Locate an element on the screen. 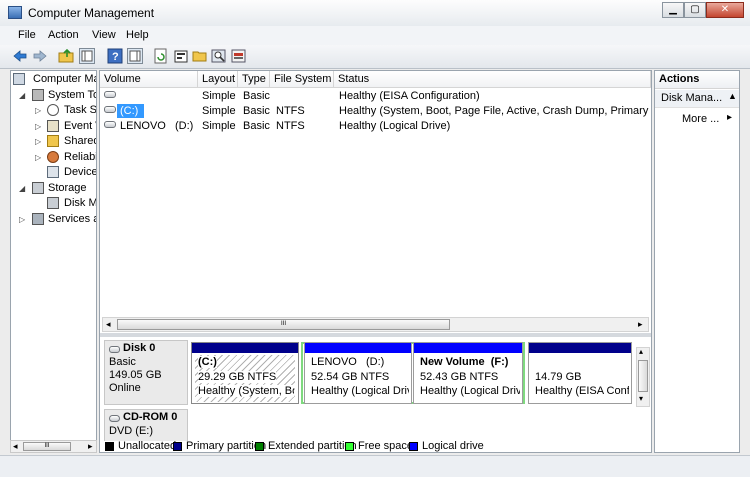 This screenshot has height=477, width=750. scroll-down-arrow-icon: ▾ is located at coordinates (641, 398).